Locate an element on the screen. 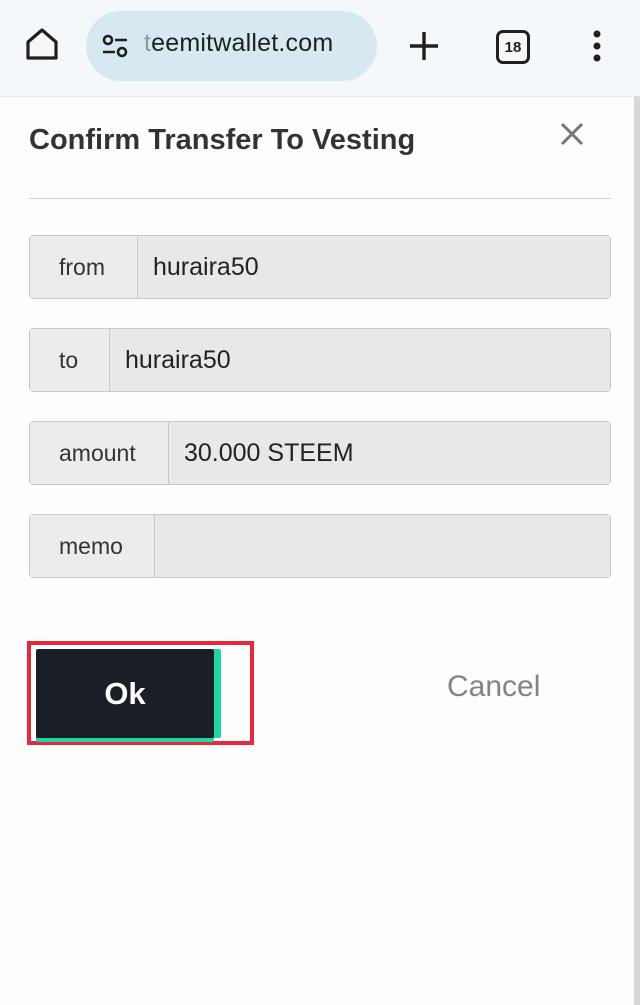  memo-field: memo is located at coordinates (320, 546).